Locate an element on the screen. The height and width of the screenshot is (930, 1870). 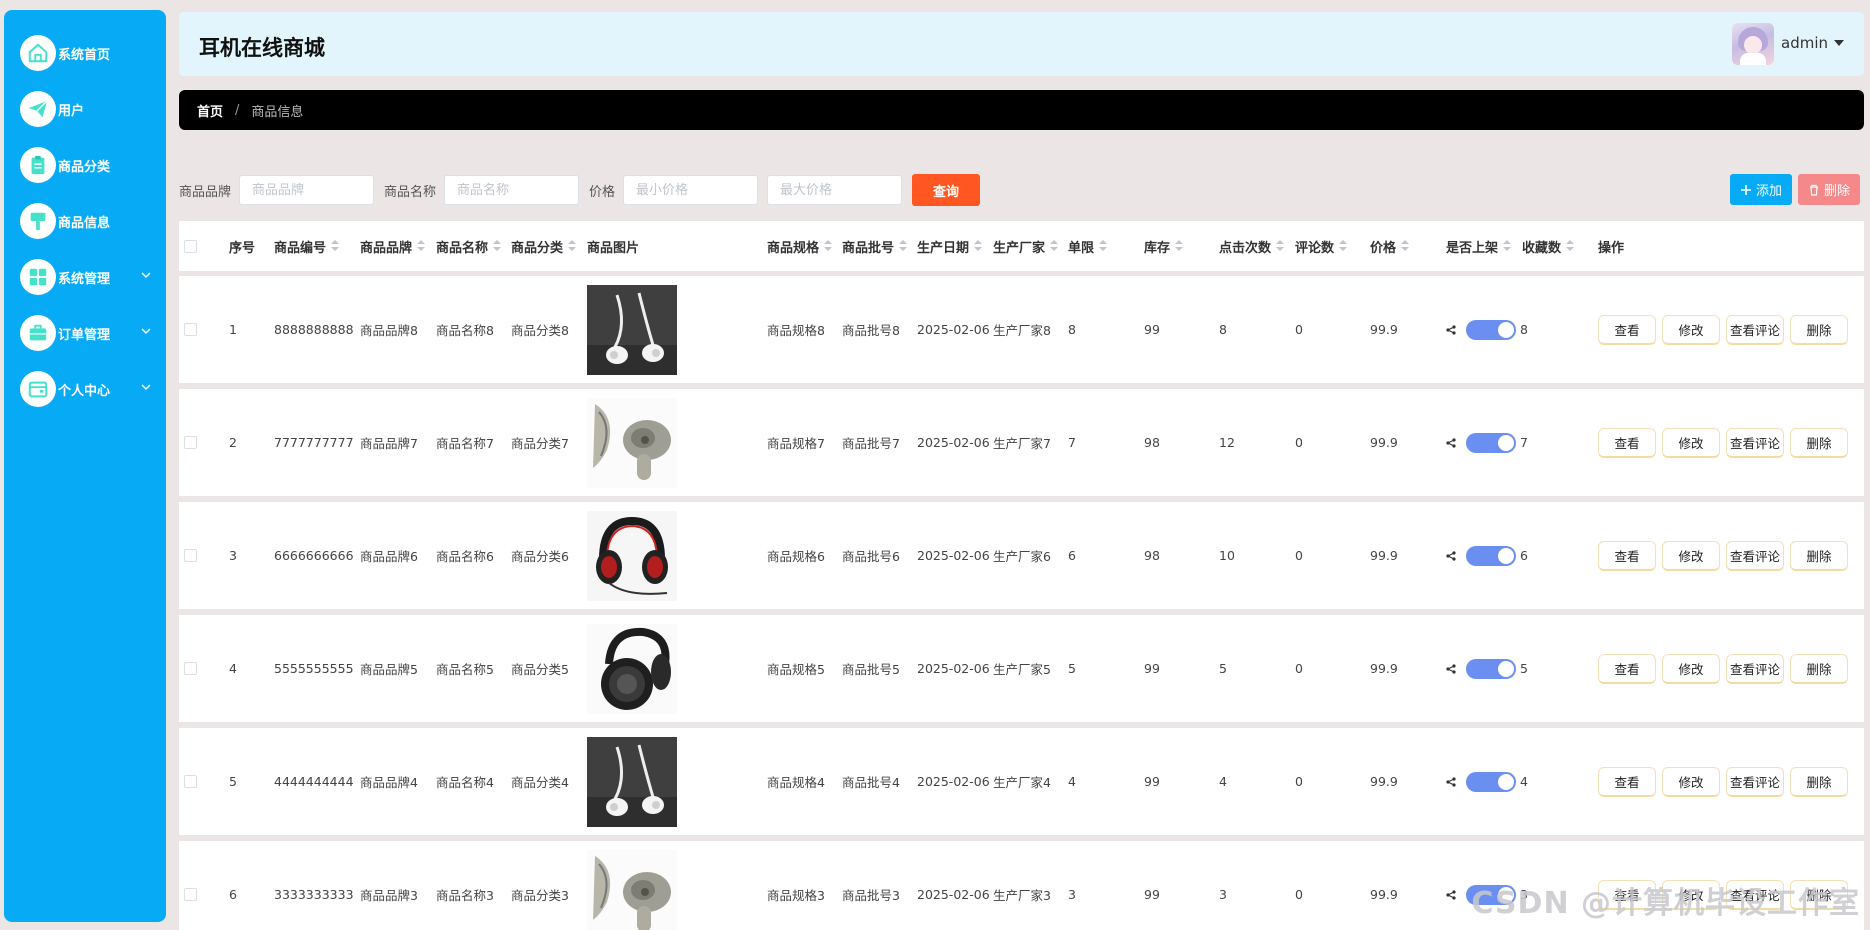
sidebar-item-orders: 订单管理 is located at coordinates (85, 333).